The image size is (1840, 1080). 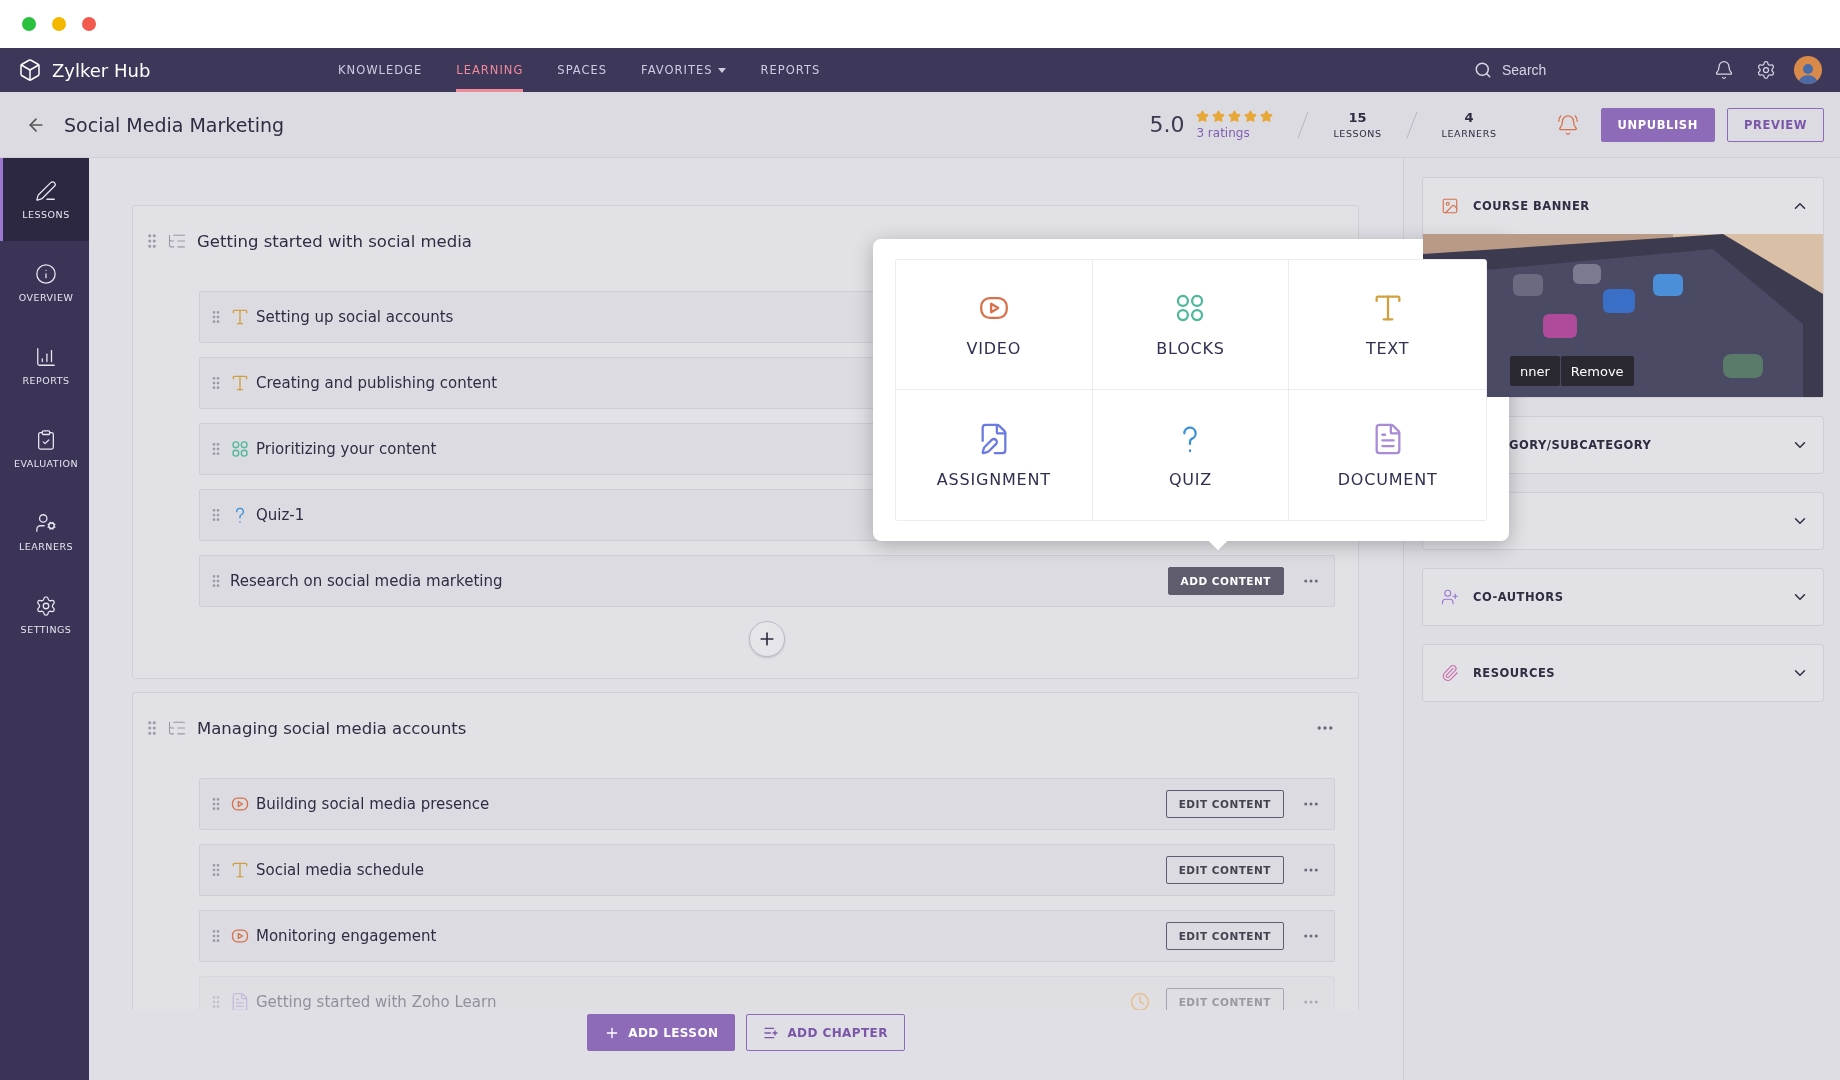 I want to click on avatar, so click(x=1808, y=70).